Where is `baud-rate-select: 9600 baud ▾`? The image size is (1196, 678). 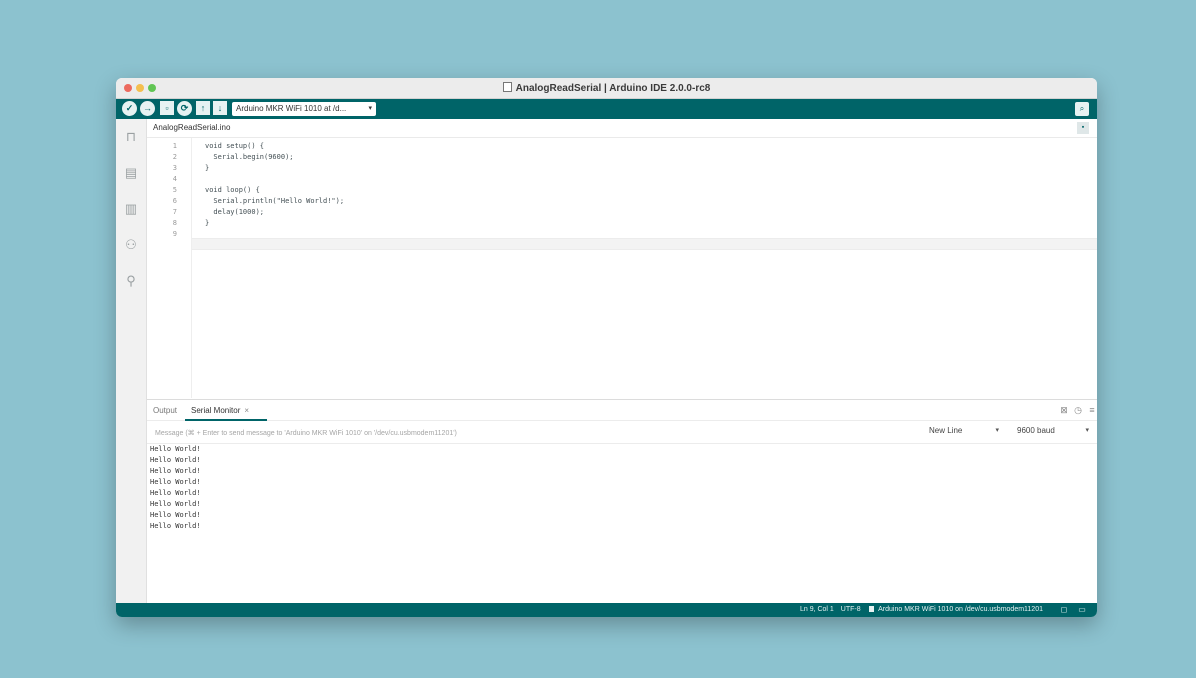 baud-rate-select: 9600 baud ▾ is located at coordinates (1053, 432).